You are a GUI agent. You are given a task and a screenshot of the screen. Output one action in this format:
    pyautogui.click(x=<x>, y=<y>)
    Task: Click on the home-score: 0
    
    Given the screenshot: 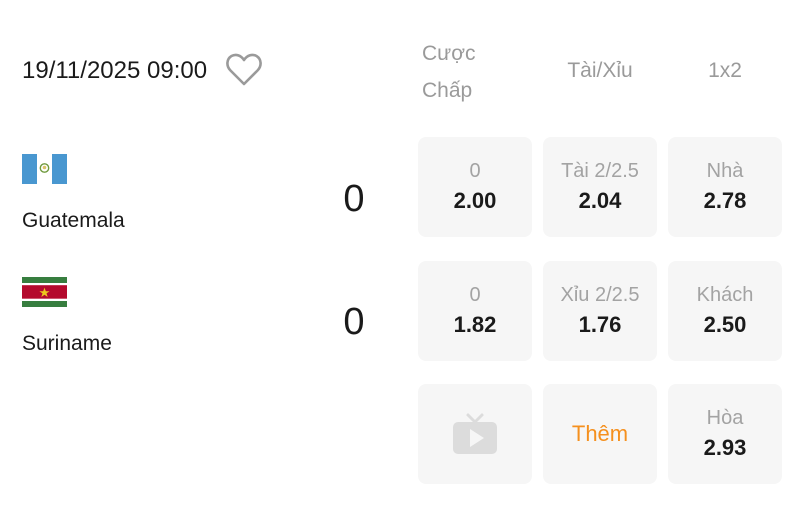 What is the action you would take?
    pyautogui.click(x=354, y=199)
    